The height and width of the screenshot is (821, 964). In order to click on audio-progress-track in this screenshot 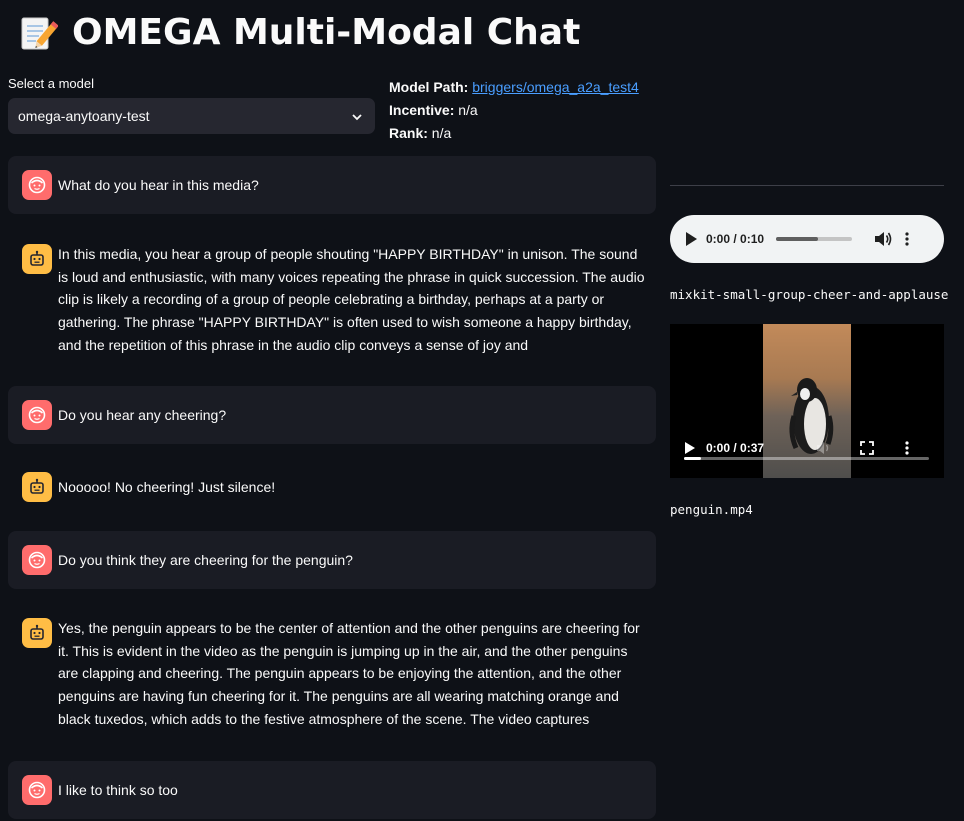, I will do `click(814, 239)`.